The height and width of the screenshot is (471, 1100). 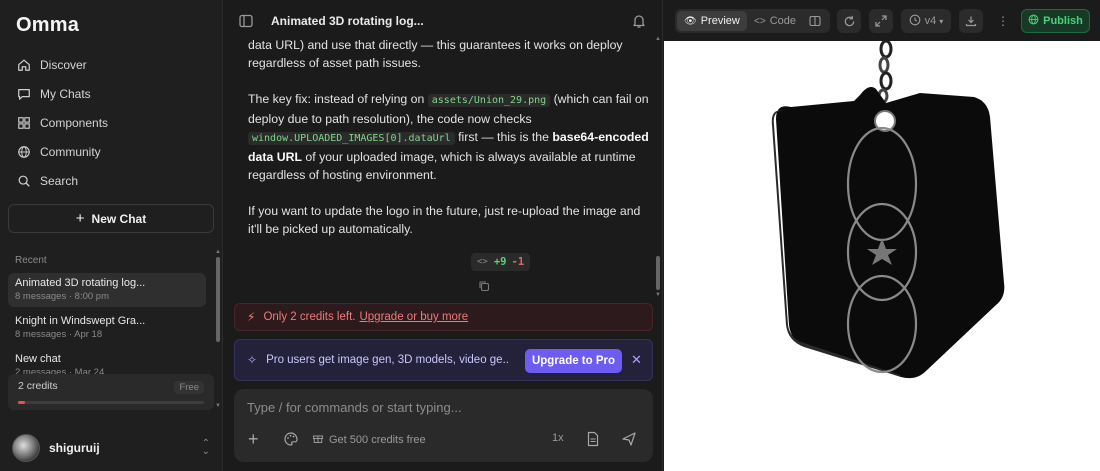 What do you see at coordinates (252, 360) in the screenshot?
I see `sparkles-icon: ✧` at bounding box center [252, 360].